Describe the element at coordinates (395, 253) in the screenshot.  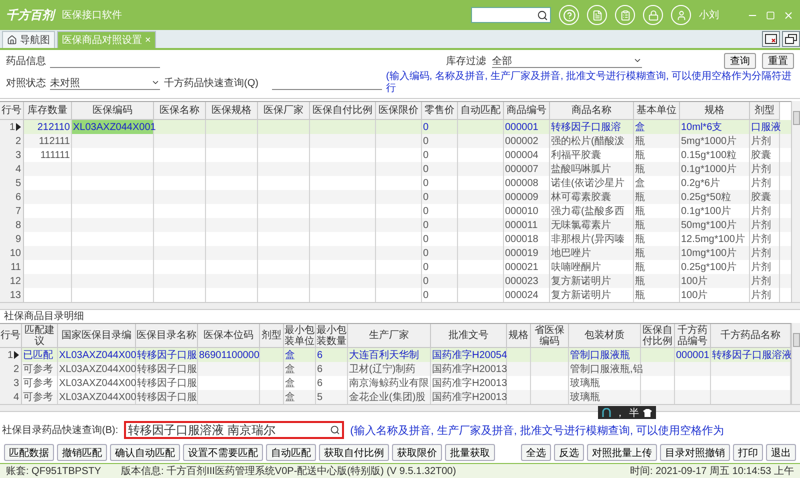
I see `table-row: 10 0 000019 地巴唑片 瓶 10mg*100片 片剂` at that location.